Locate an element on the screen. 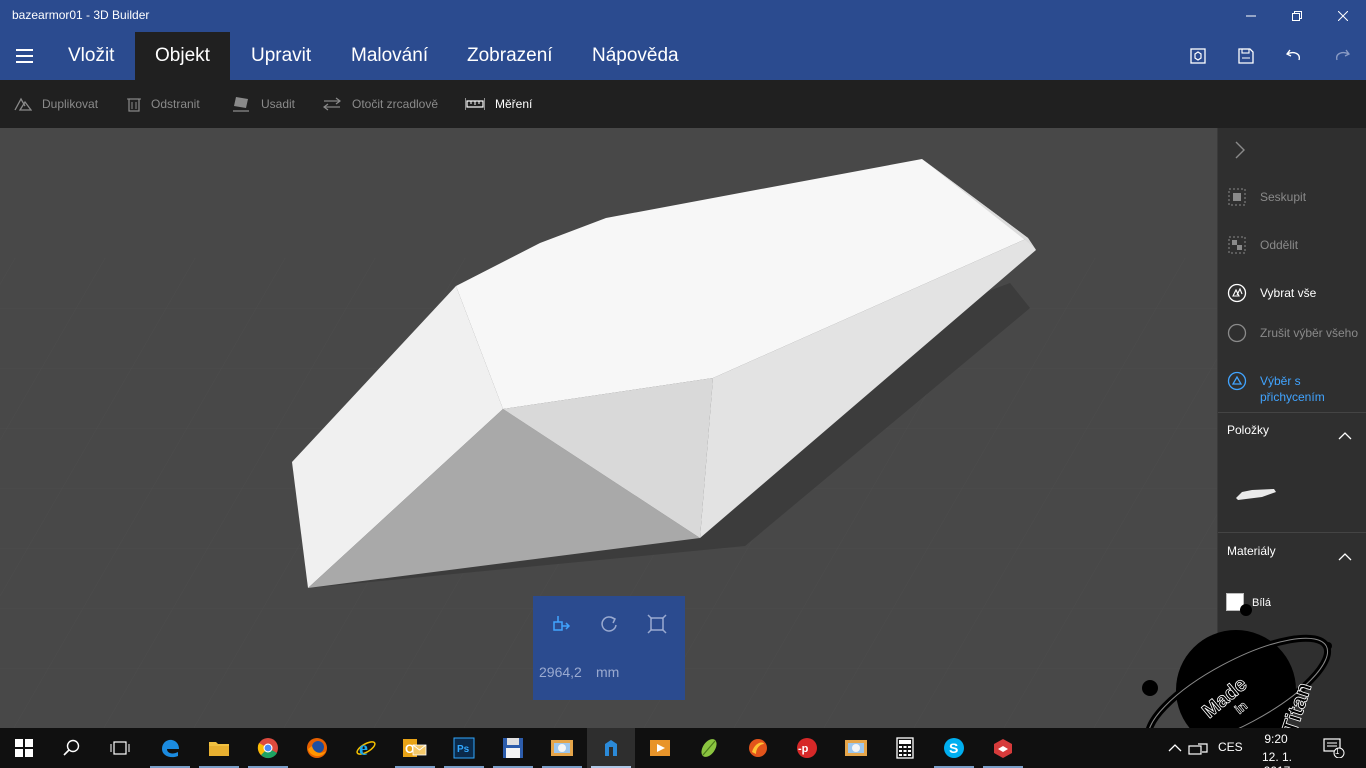 The width and height of the screenshot is (1366, 768). hamburger-menu-icon is located at coordinates (24, 56).